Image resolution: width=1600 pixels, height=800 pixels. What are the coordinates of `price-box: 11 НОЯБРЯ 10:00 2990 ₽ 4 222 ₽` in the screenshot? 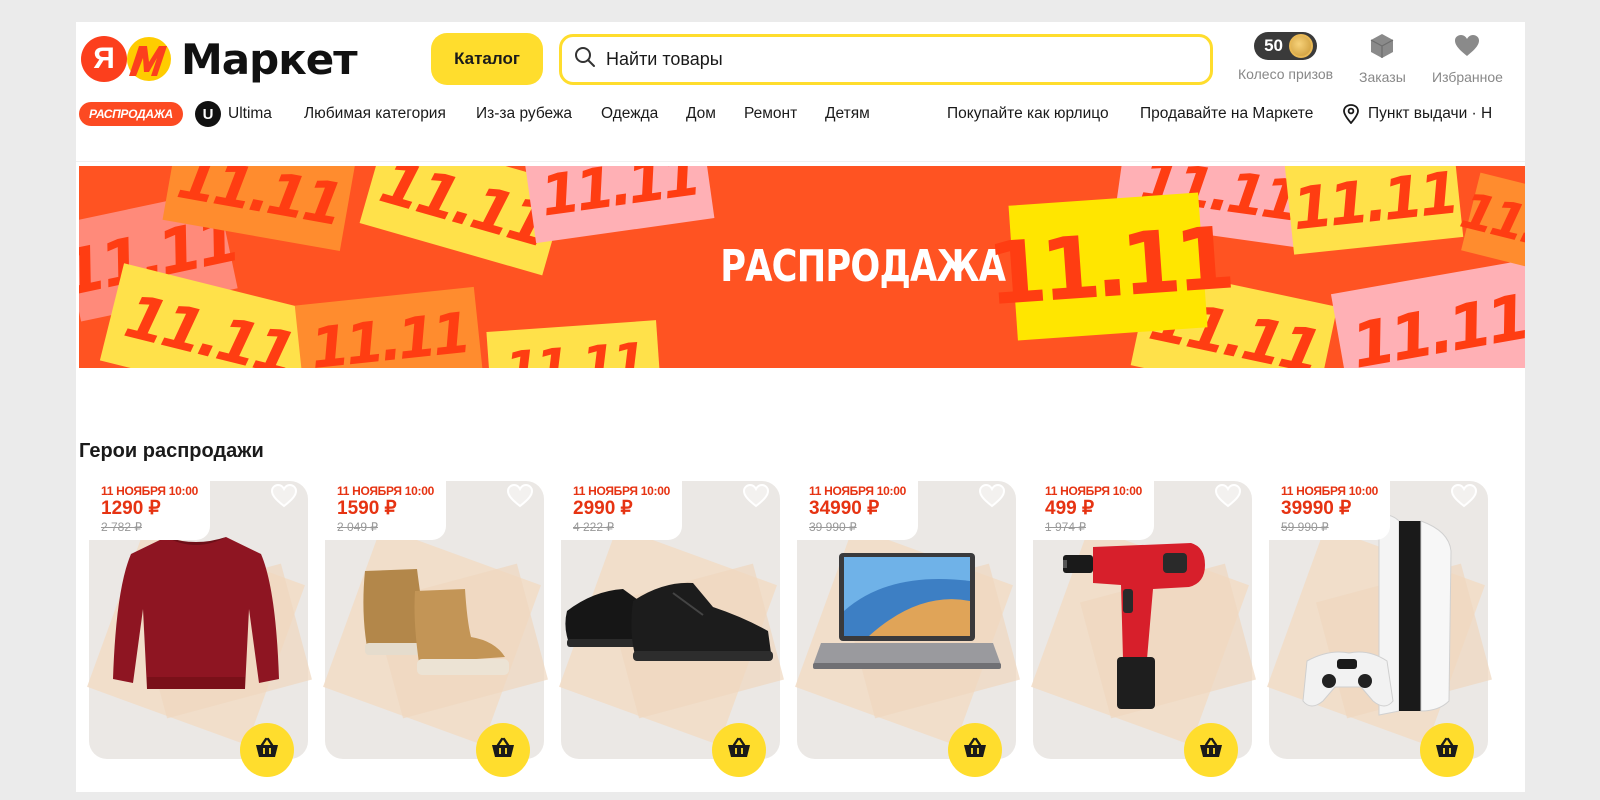 It's located at (621, 510).